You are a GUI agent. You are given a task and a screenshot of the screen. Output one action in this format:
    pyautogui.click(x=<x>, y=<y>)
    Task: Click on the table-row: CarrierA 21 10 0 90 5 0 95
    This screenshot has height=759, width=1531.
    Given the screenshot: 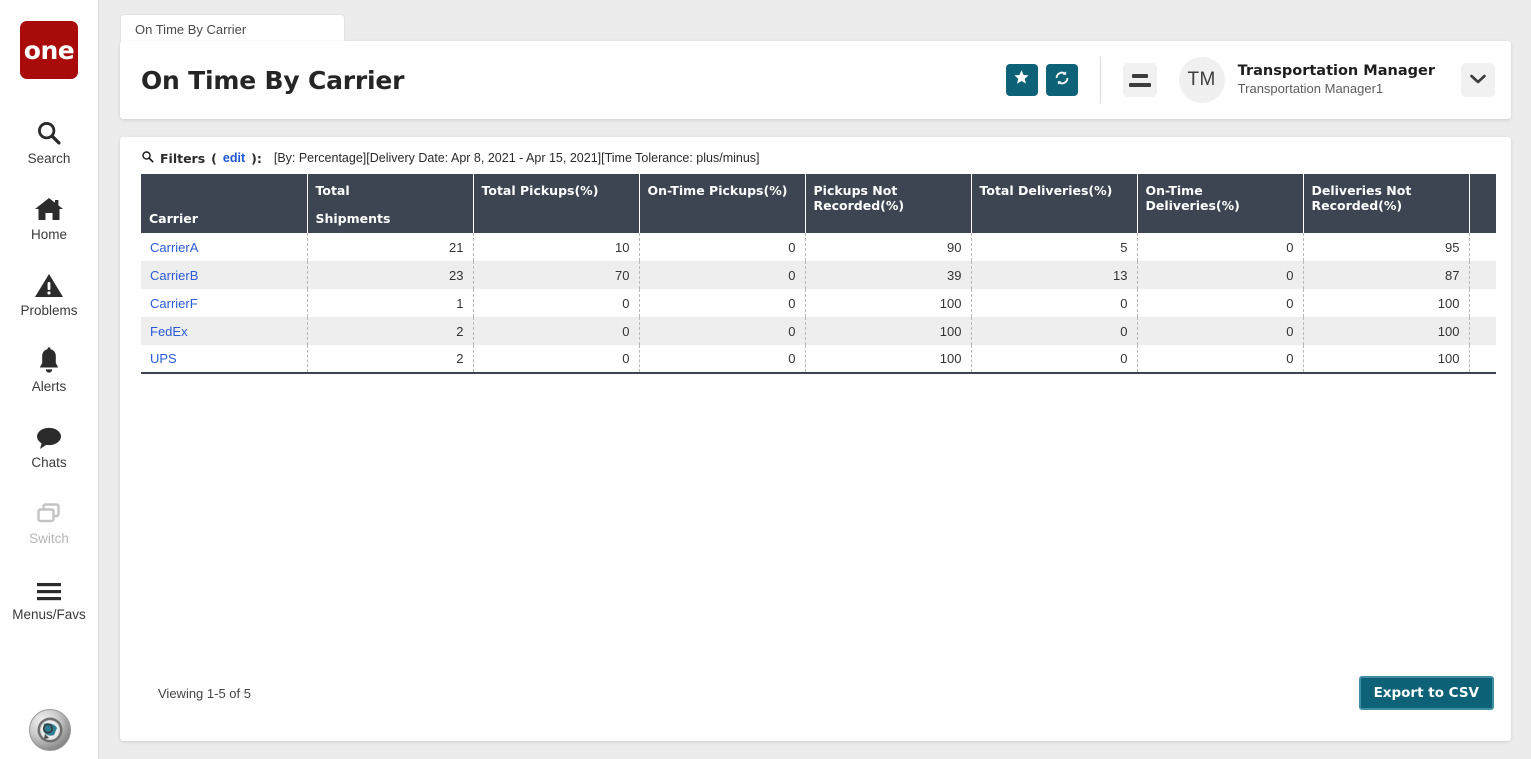 What is the action you would take?
    pyautogui.click(x=818, y=247)
    